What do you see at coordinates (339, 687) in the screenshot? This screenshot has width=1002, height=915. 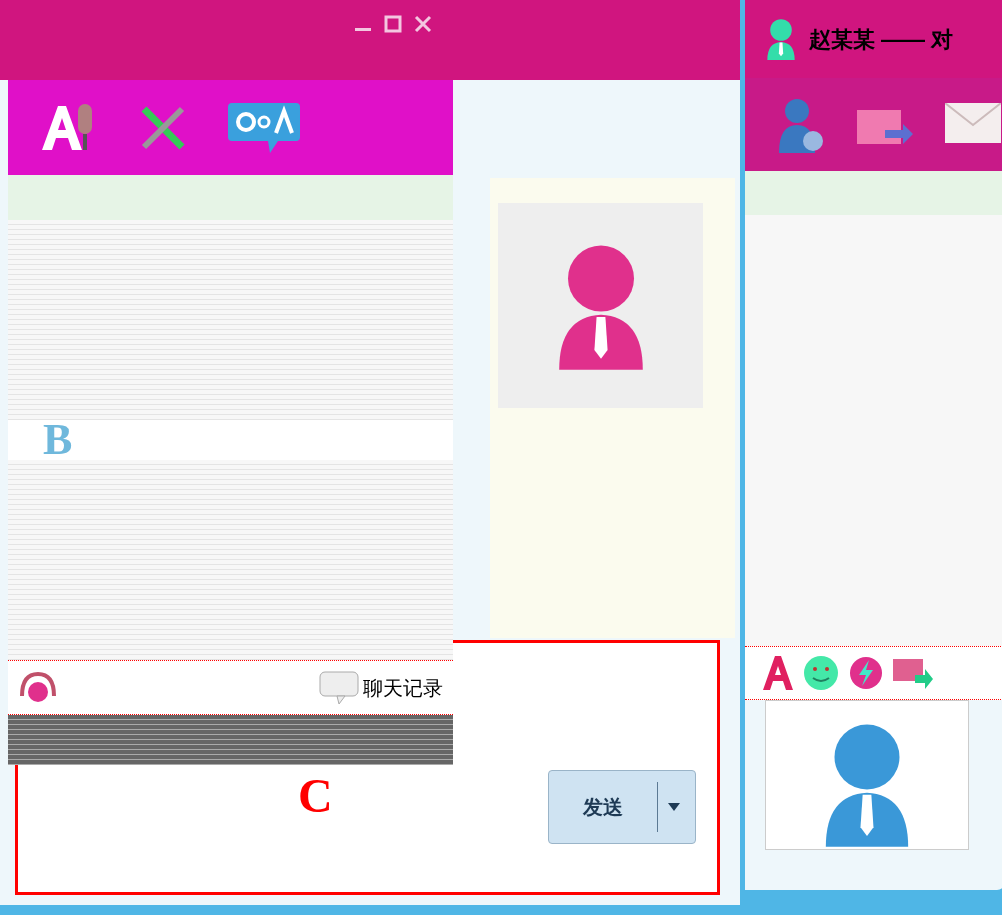 I see `speech-bubble-icon` at bounding box center [339, 687].